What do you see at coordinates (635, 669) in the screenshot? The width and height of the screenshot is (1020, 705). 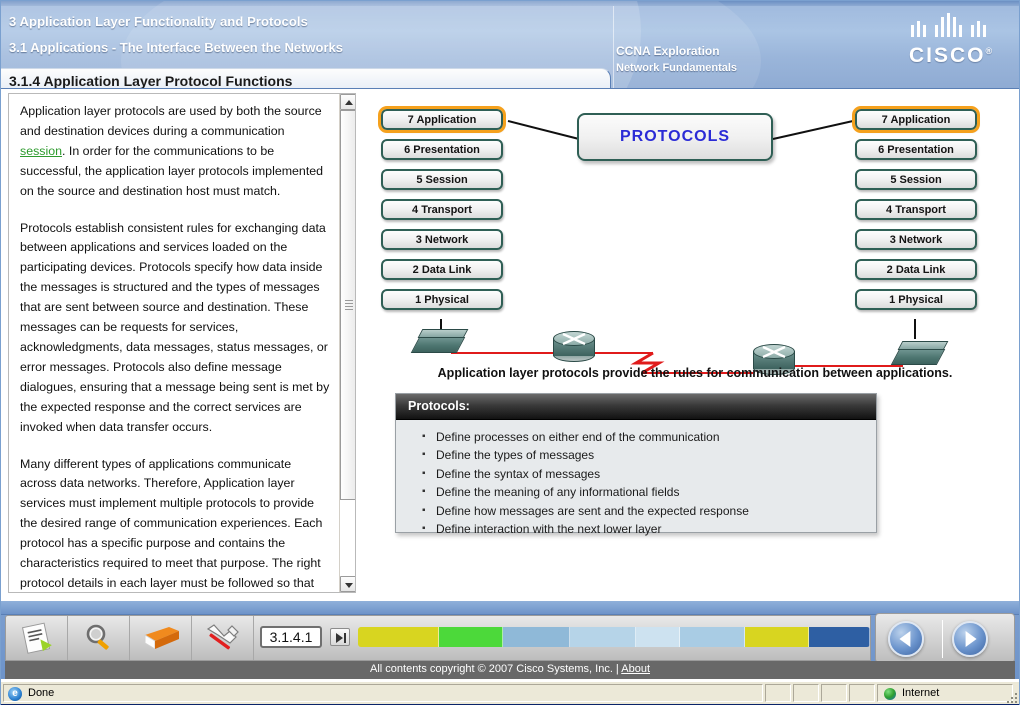 I see `about-link: About` at bounding box center [635, 669].